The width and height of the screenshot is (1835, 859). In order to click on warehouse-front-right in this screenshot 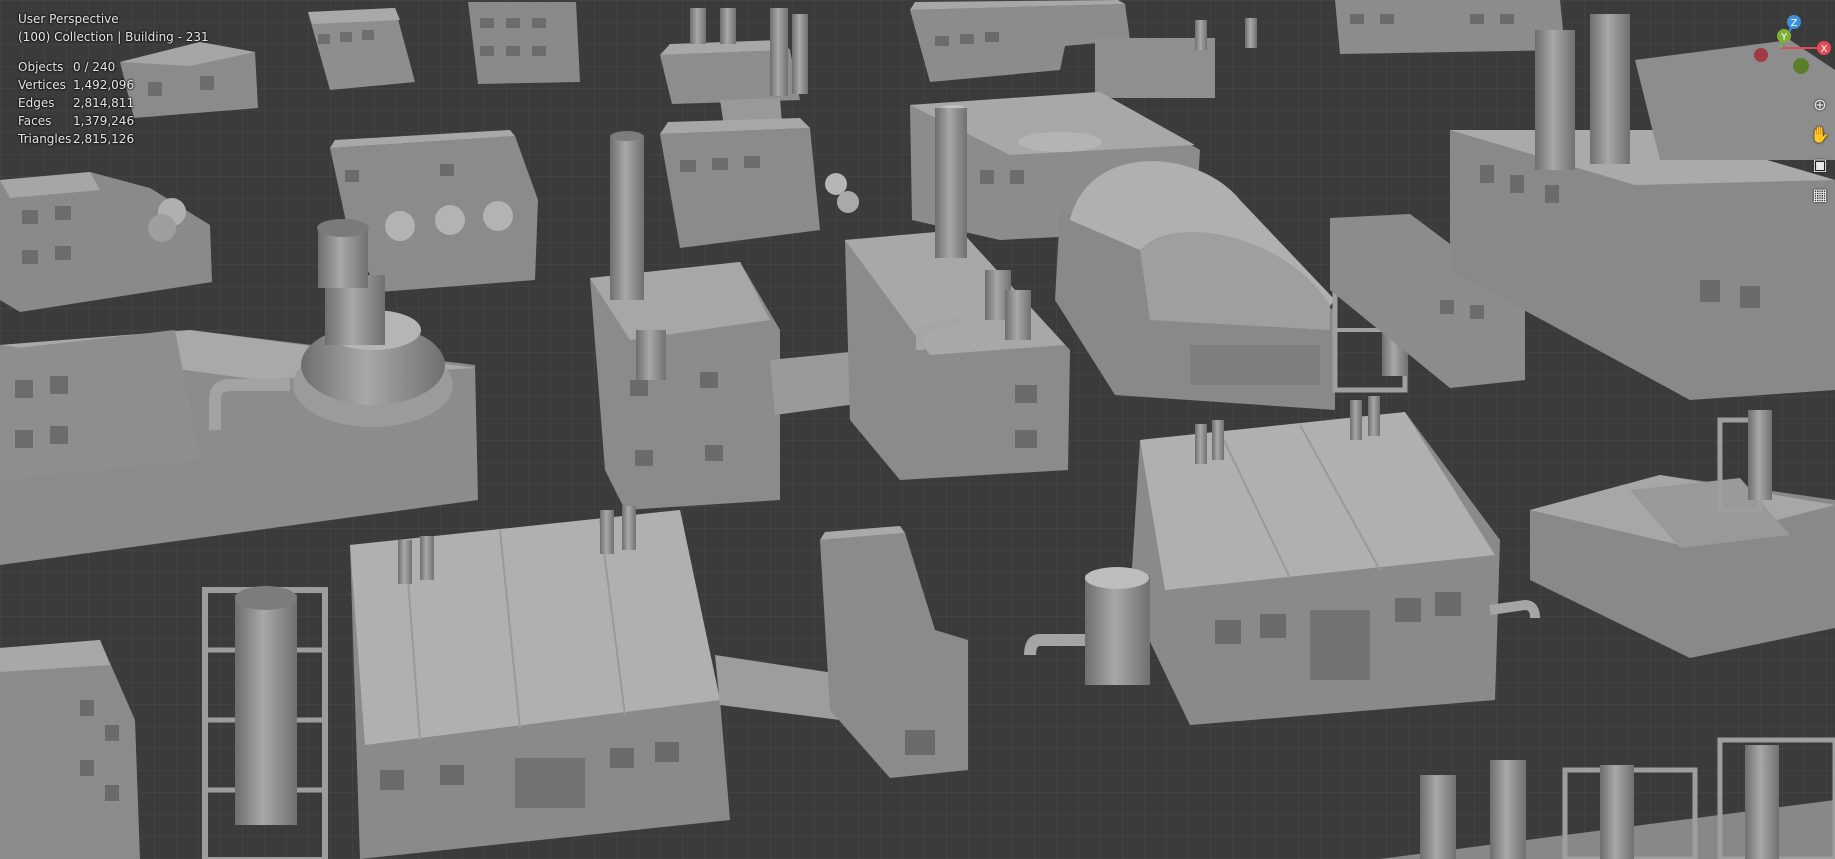, I will do `click(1282, 560)`.